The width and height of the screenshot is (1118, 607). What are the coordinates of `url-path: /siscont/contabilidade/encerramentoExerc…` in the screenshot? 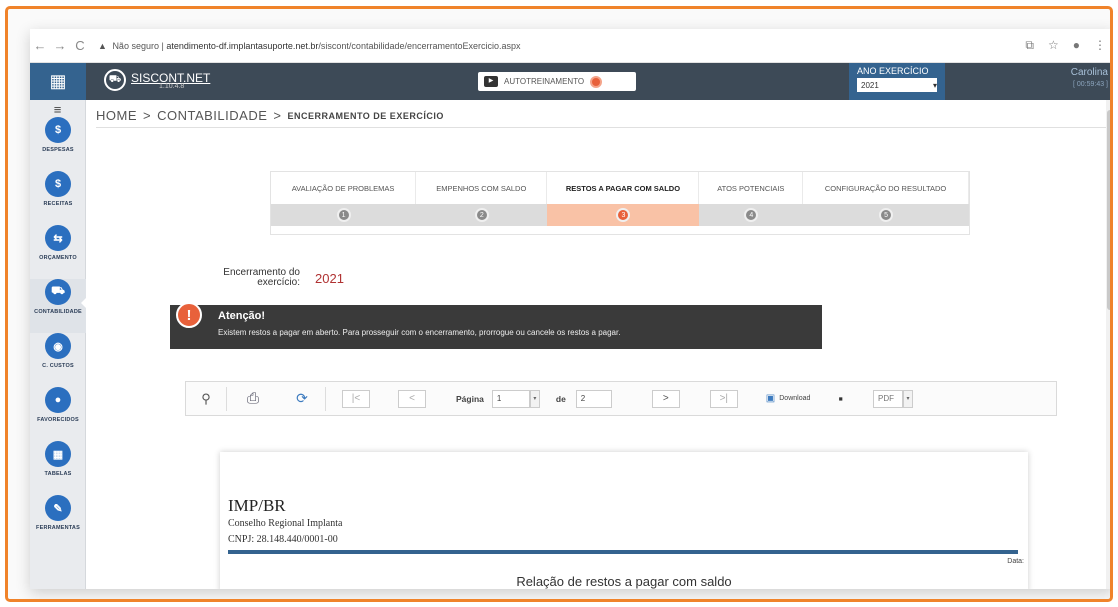 It's located at (419, 45).